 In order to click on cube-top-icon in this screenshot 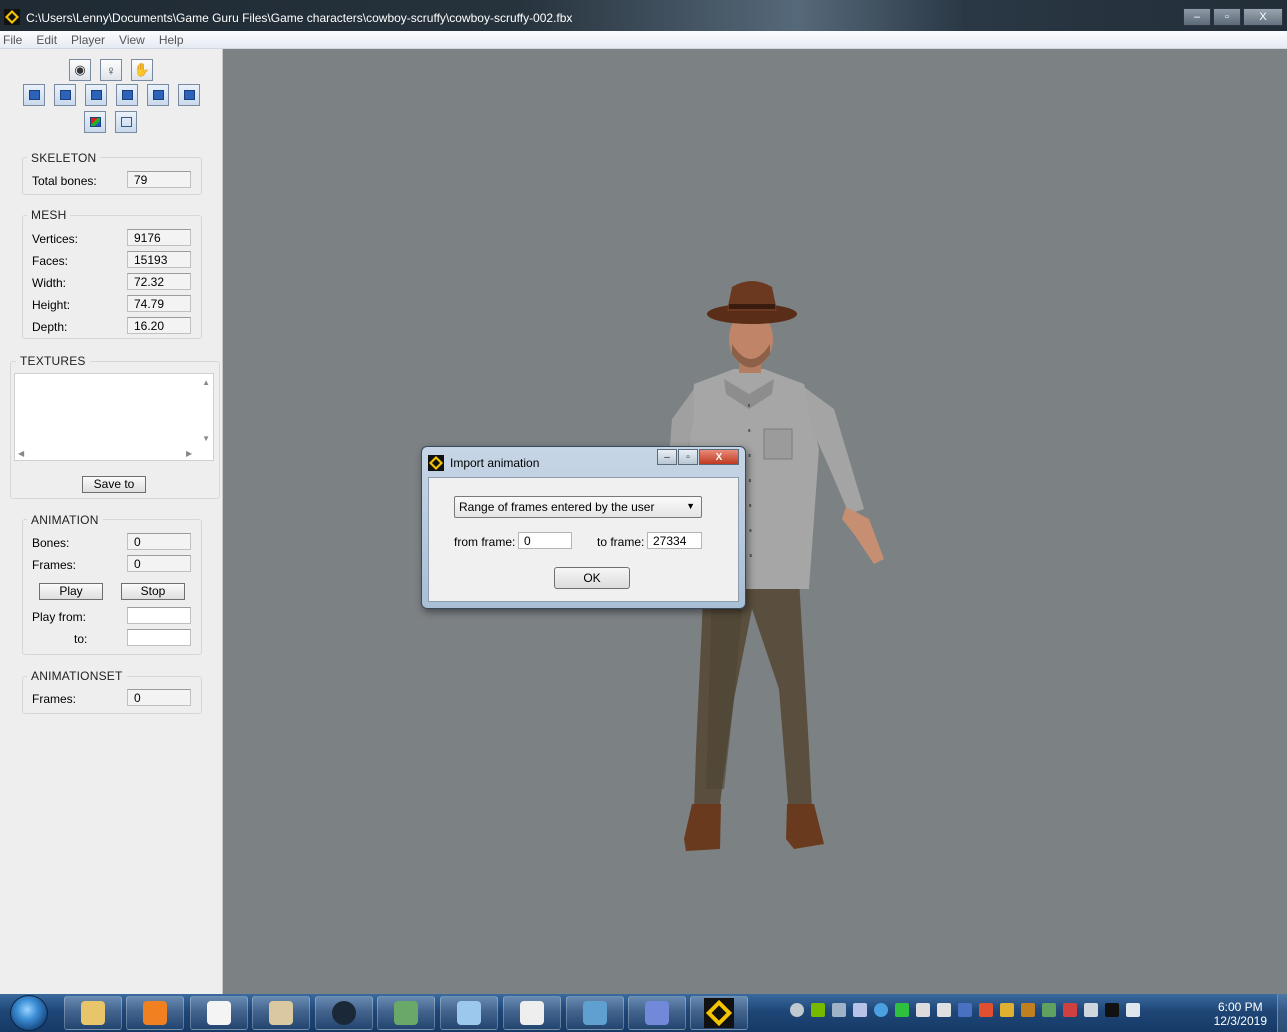, I will do `click(127, 95)`.